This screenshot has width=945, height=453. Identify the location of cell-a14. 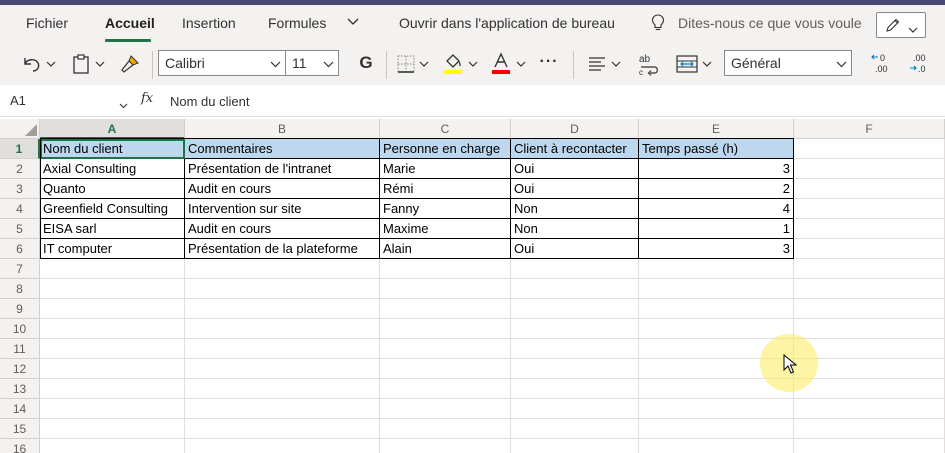
(112, 409).